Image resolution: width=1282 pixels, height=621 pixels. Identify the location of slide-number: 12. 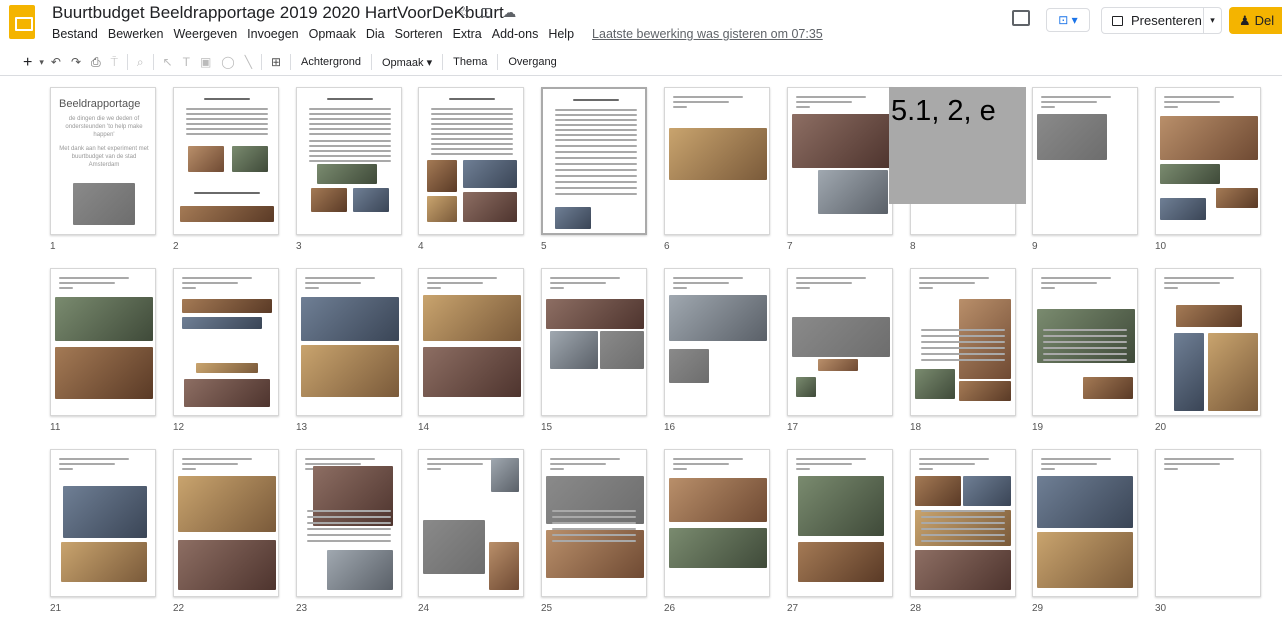
(179, 427).